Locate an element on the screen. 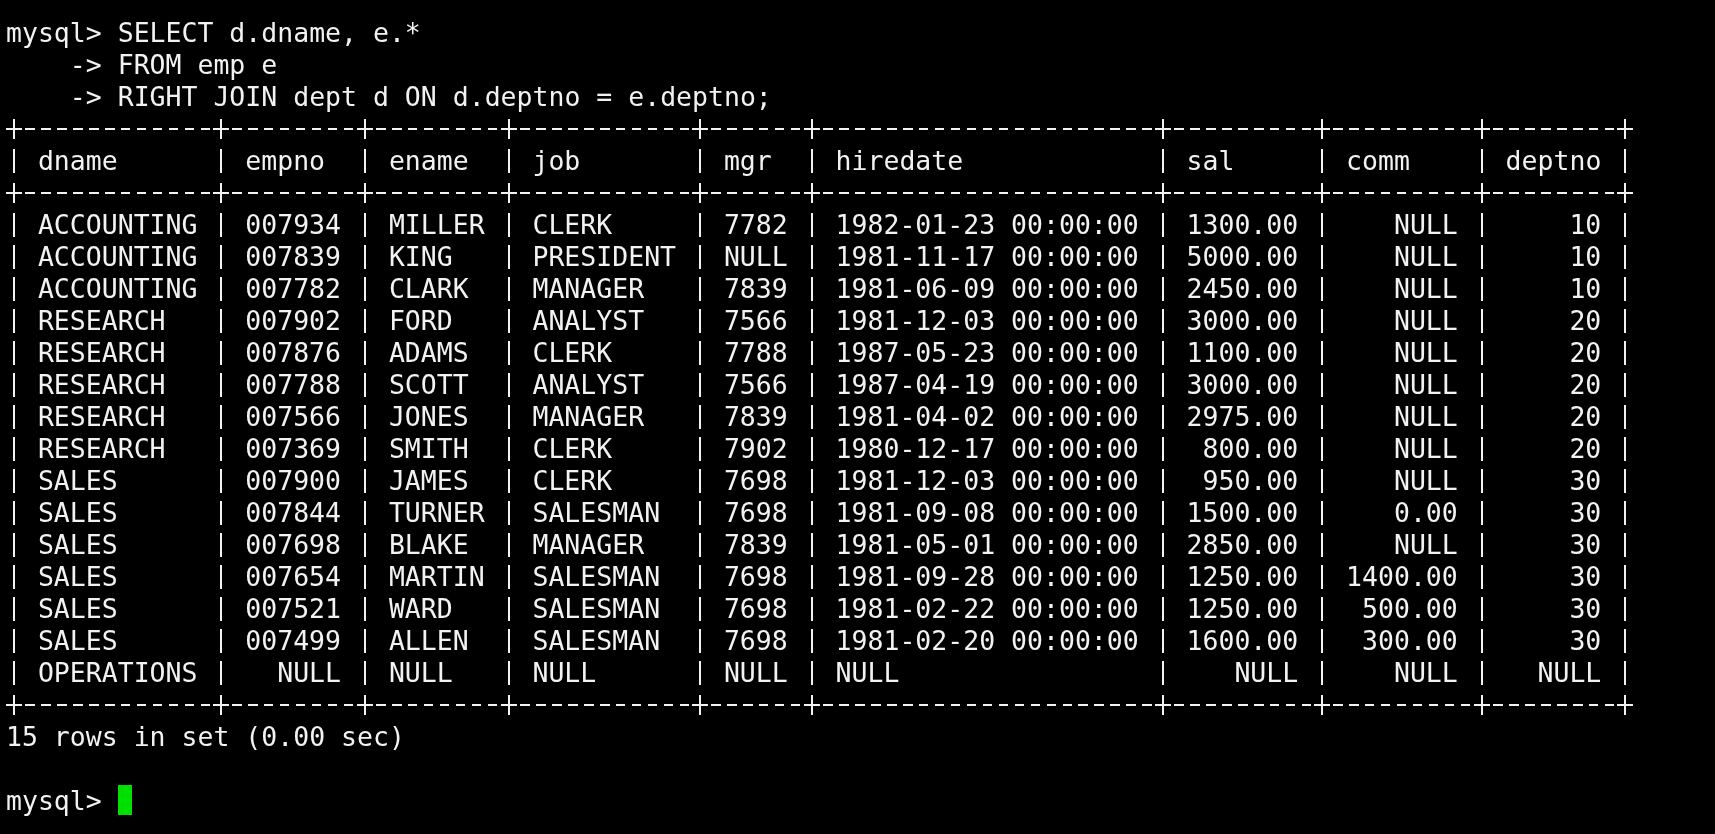  table-cell-text: 5000.00 is located at coordinates (1242, 257).